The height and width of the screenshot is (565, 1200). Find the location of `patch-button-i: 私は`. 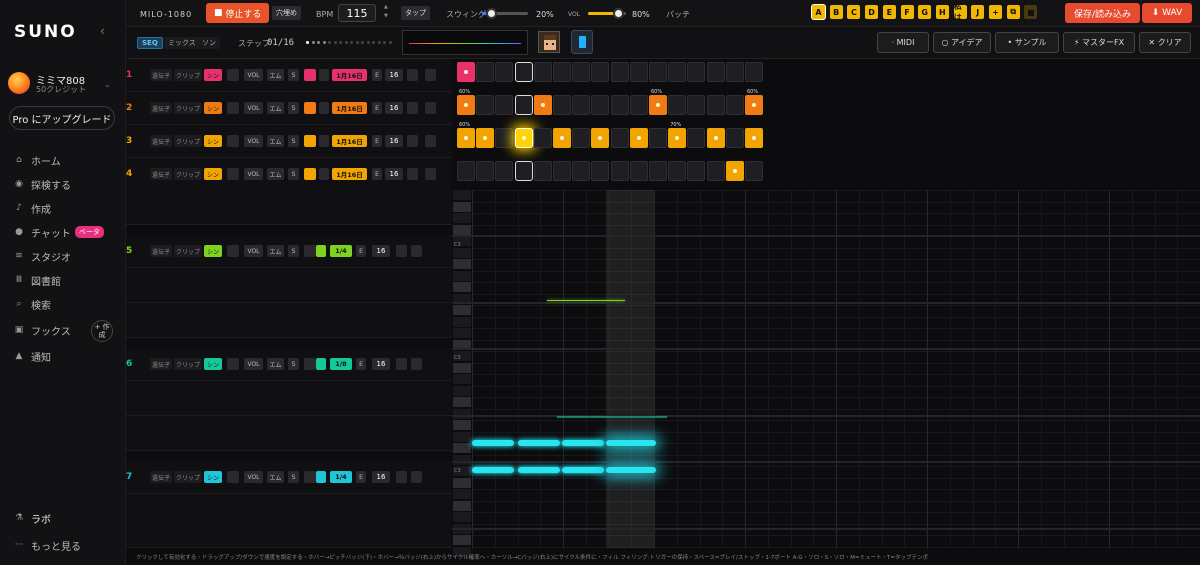

patch-button-i: 私は is located at coordinates (960, 12).